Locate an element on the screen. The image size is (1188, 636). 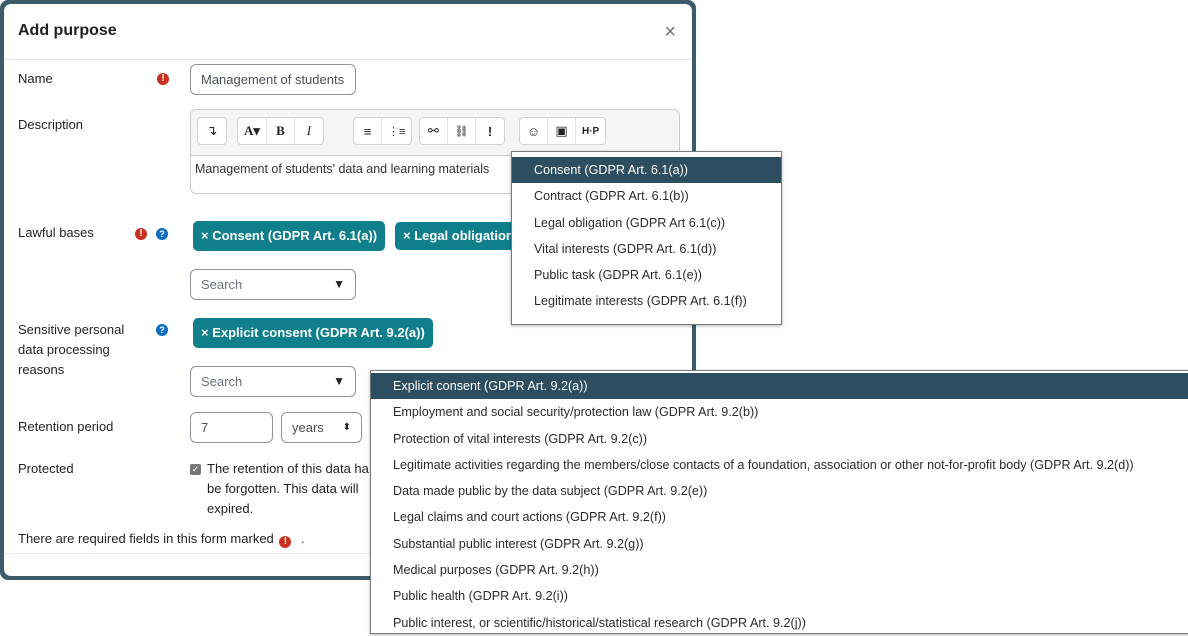
modal-header: Add purpose × is located at coordinates (348, 32).